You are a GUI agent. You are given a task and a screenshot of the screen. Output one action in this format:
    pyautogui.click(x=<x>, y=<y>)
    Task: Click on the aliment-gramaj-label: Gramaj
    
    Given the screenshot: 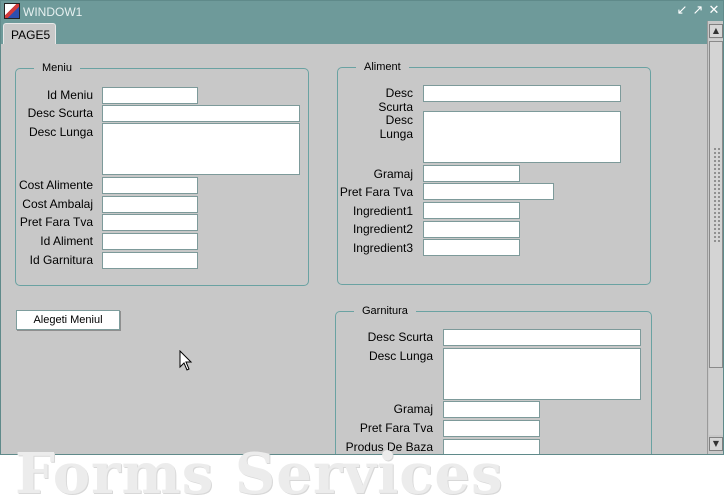 What is the action you would take?
    pyautogui.click(x=393, y=174)
    